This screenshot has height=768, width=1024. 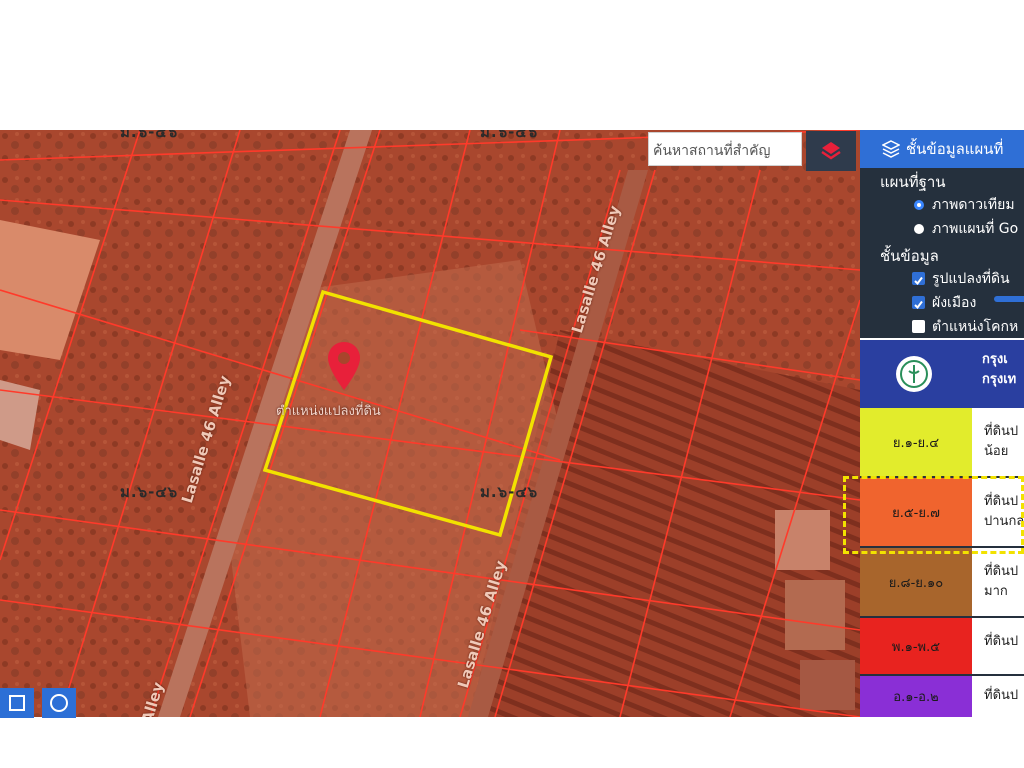 I want to click on legend-row: ย.๑-ย.๔ ที่ดินป น้อย, so click(x=942, y=442).